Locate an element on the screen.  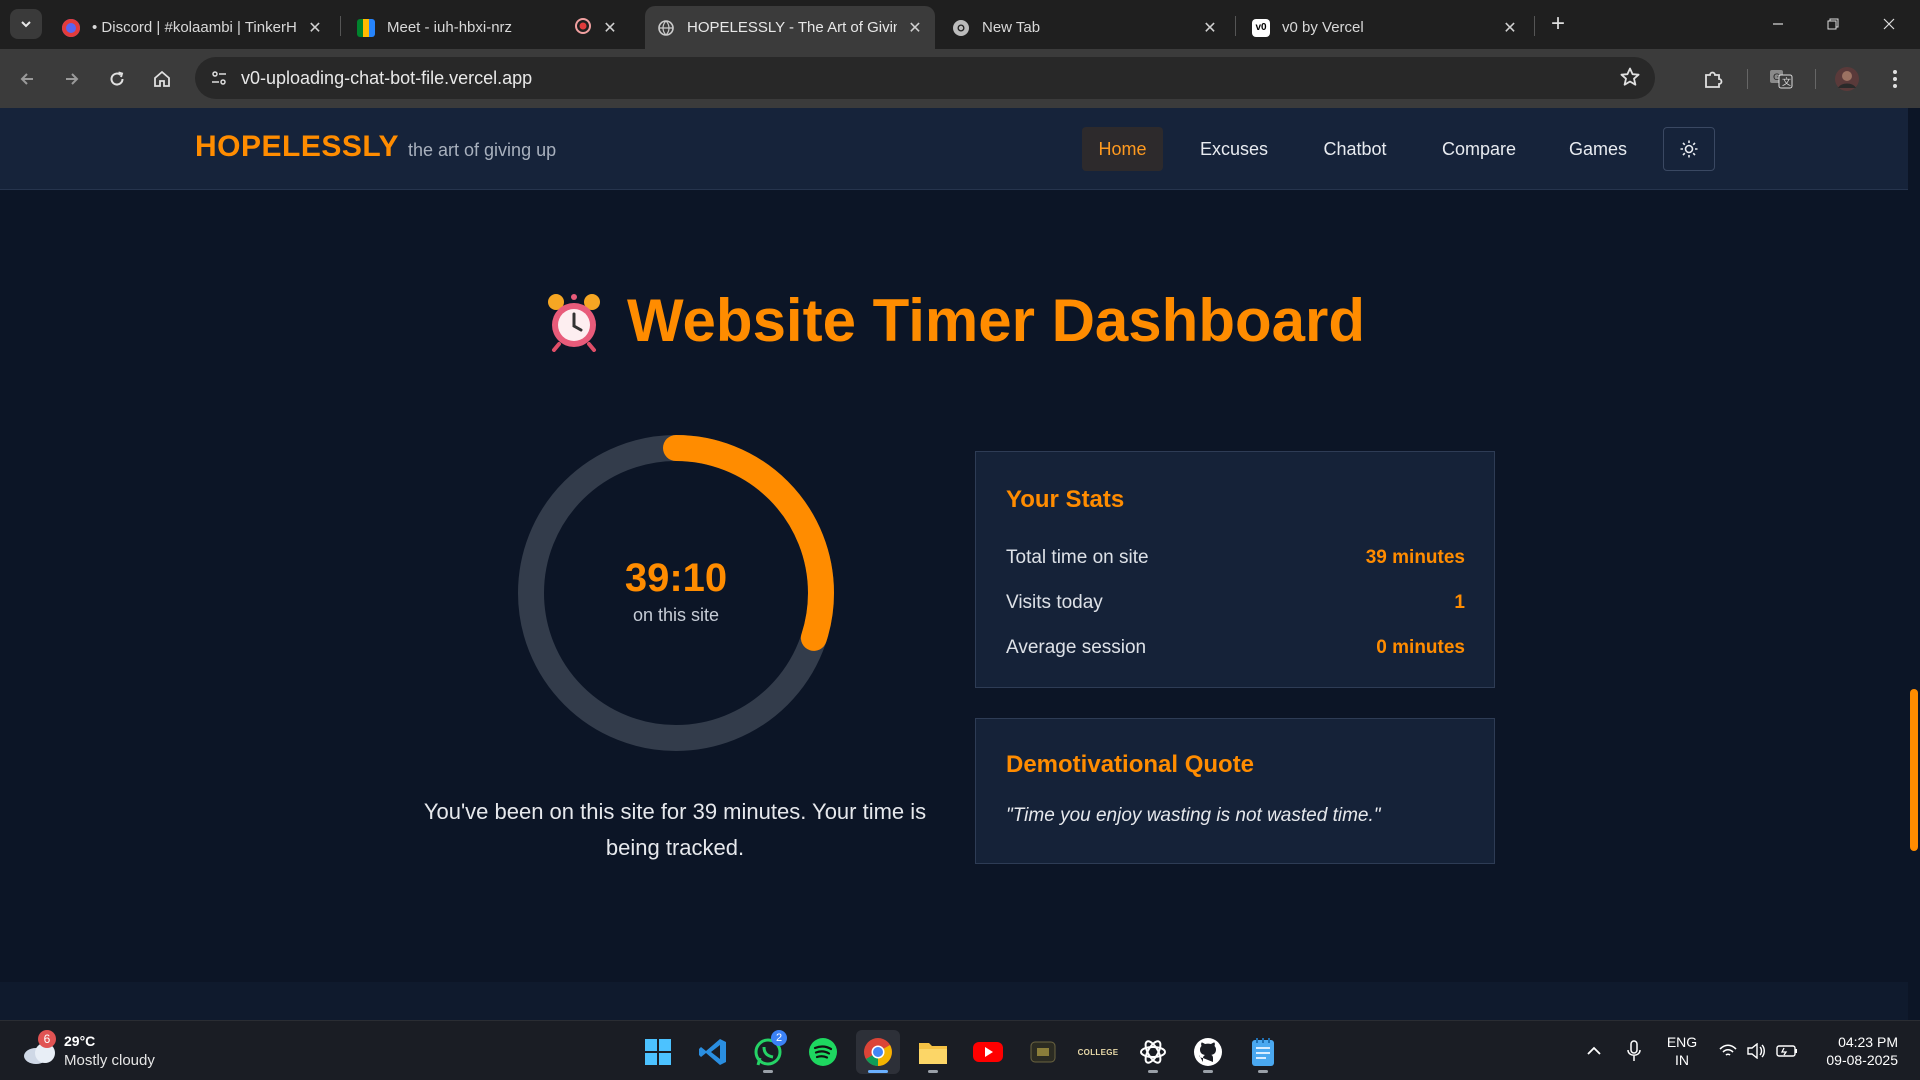
taskbar-youtube is located at coordinates (988, 1052).